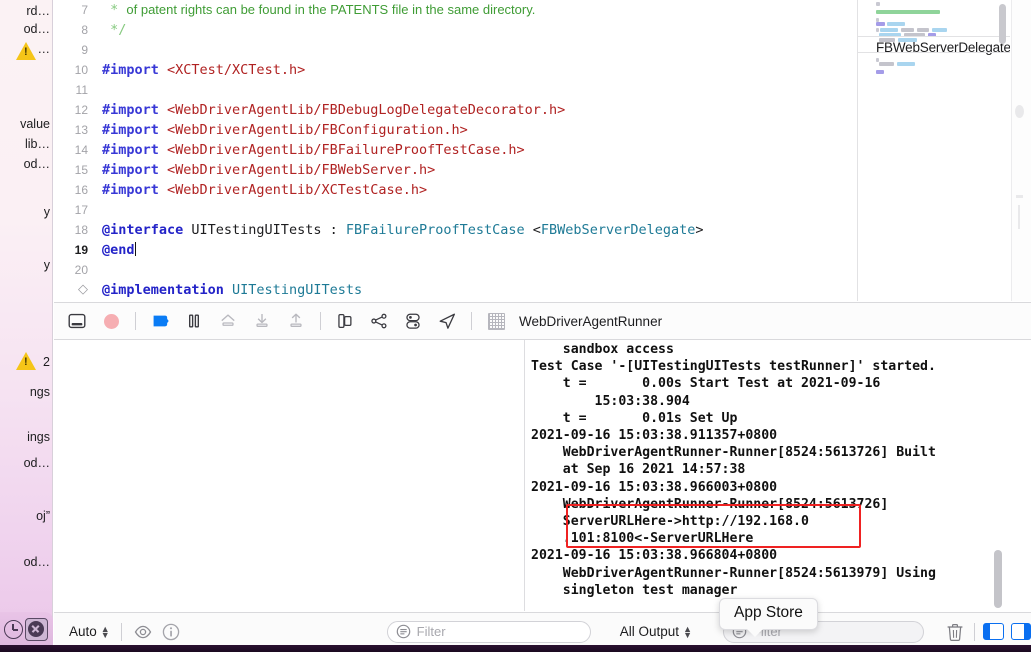  Describe the element at coordinates (610, 401) in the screenshot. I see `console-line: 15:03:38.904` at that location.